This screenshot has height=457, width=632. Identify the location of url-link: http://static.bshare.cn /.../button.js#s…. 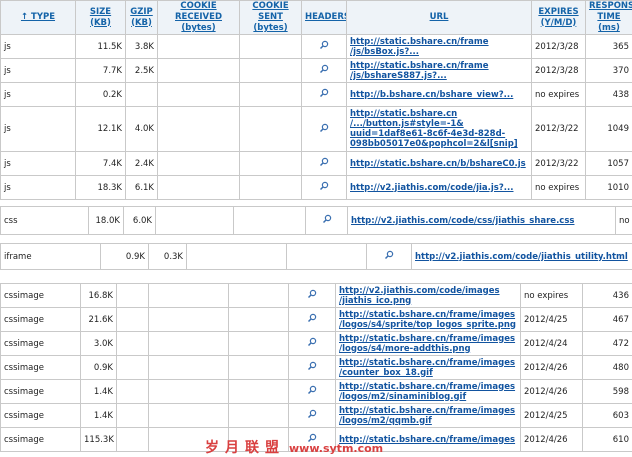
(439, 129).